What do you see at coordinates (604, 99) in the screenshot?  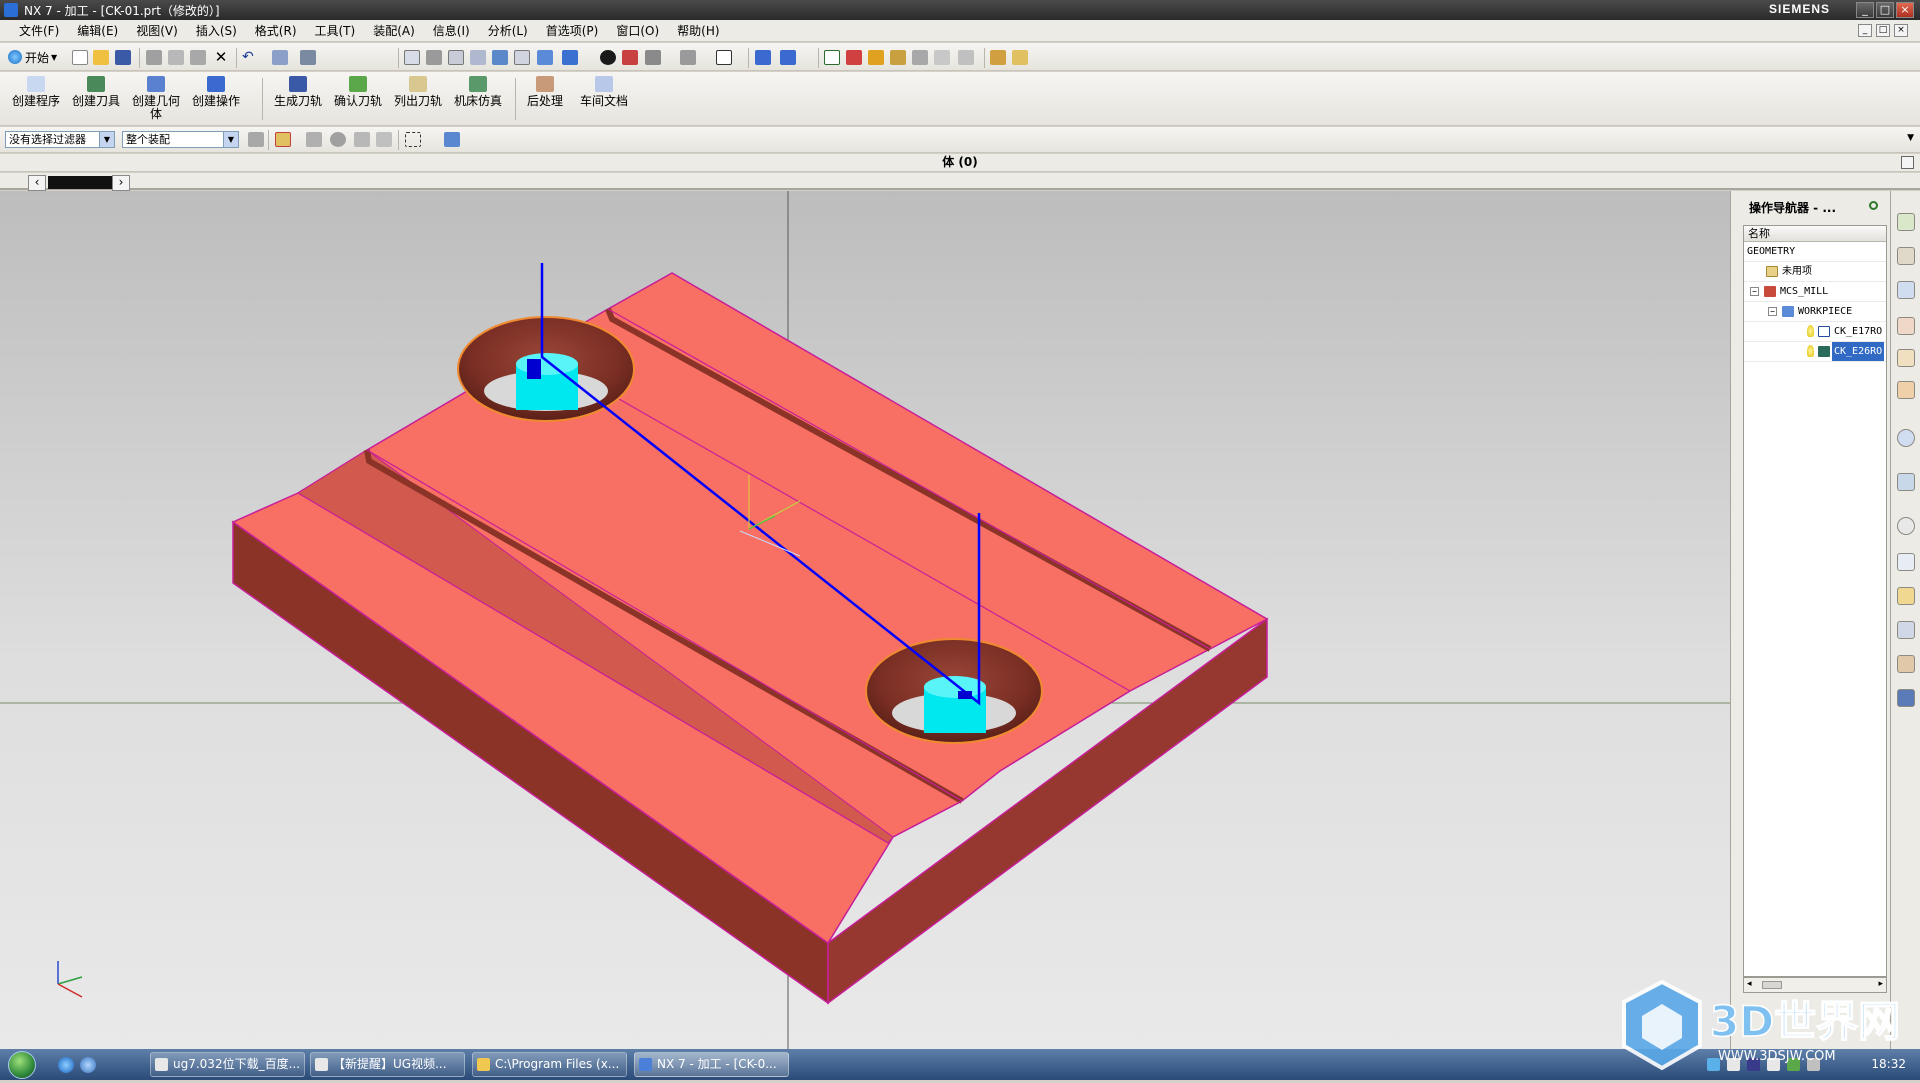 I see `shop-documentation-button: 车间文档` at bounding box center [604, 99].